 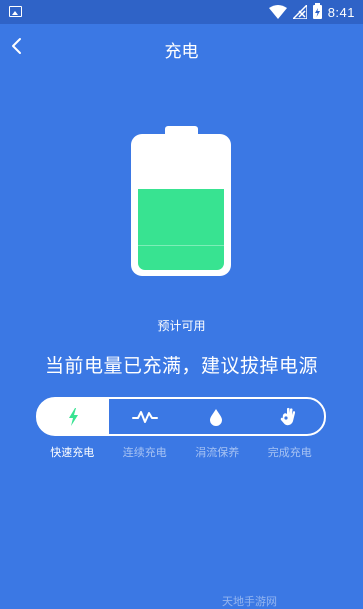 What do you see at coordinates (15, 11) in the screenshot?
I see `image-icon` at bounding box center [15, 11].